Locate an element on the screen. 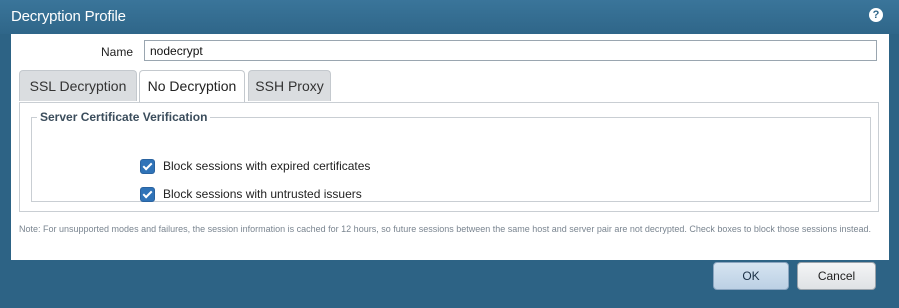 The width and height of the screenshot is (899, 308). tab-no-decryption: No Decryption is located at coordinates (192, 86).